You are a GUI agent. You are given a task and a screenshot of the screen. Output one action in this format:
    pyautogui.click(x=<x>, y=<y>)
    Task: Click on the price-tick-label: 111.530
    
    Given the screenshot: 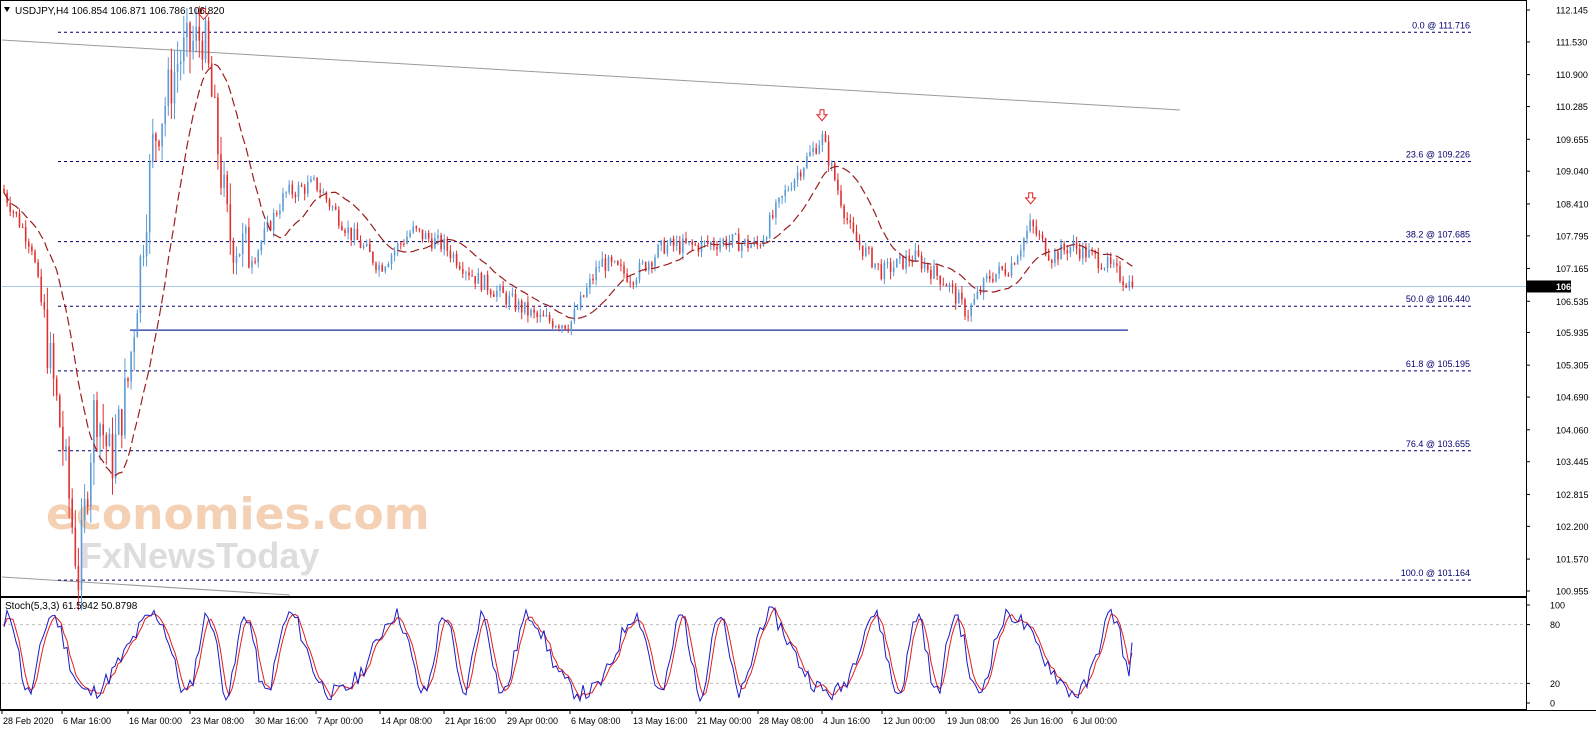 What is the action you would take?
    pyautogui.click(x=1571, y=42)
    